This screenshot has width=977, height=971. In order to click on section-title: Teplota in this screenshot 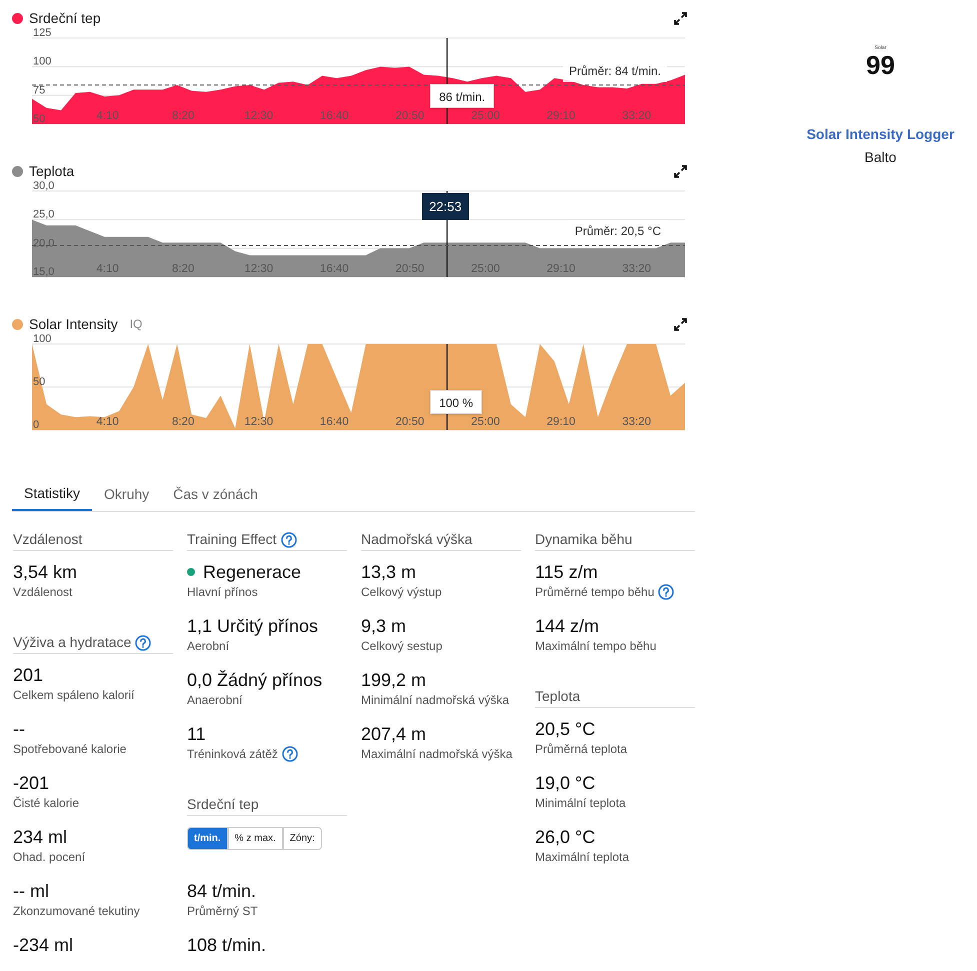, I will do `click(557, 696)`.